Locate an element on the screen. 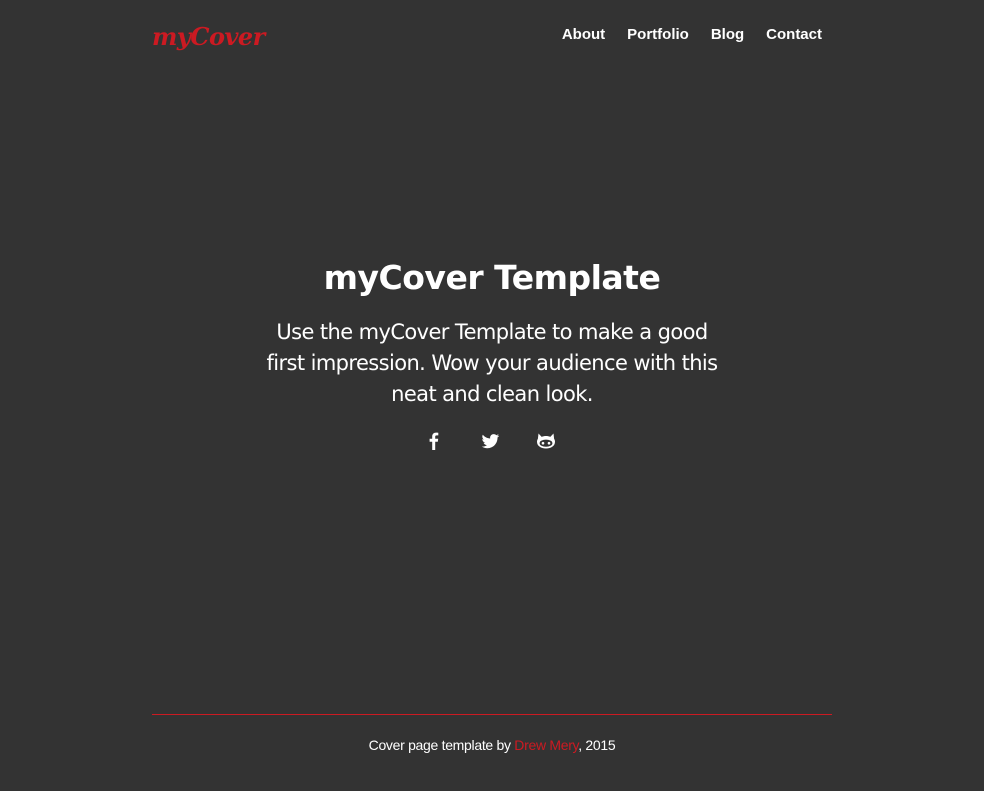 This screenshot has width=984, height=791. cover-heading: myCover Template is located at coordinates (492, 277).